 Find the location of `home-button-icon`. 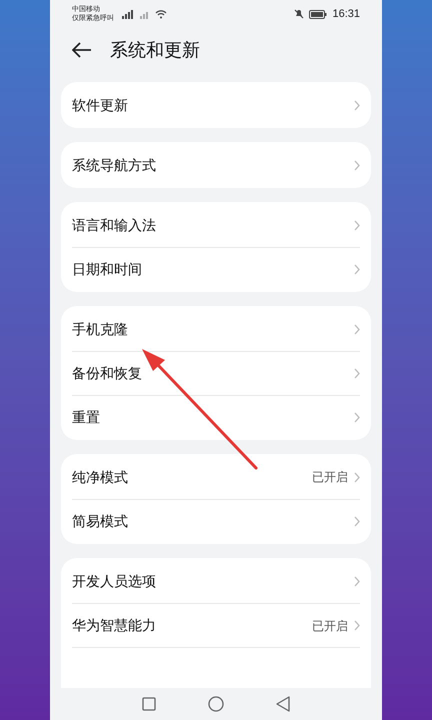

home-button-icon is located at coordinates (216, 704).